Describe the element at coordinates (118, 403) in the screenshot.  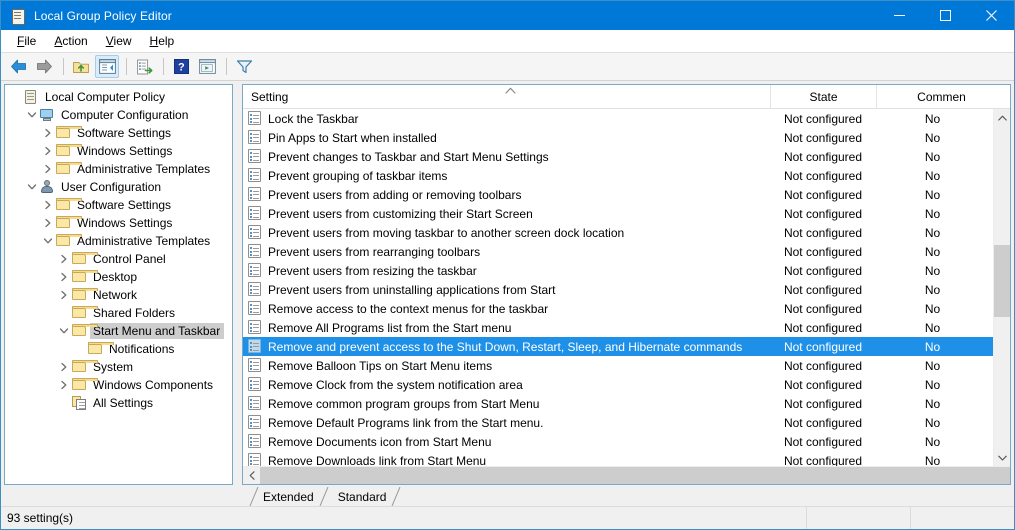
I see `tree-item-all-settings: All Settings` at that location.